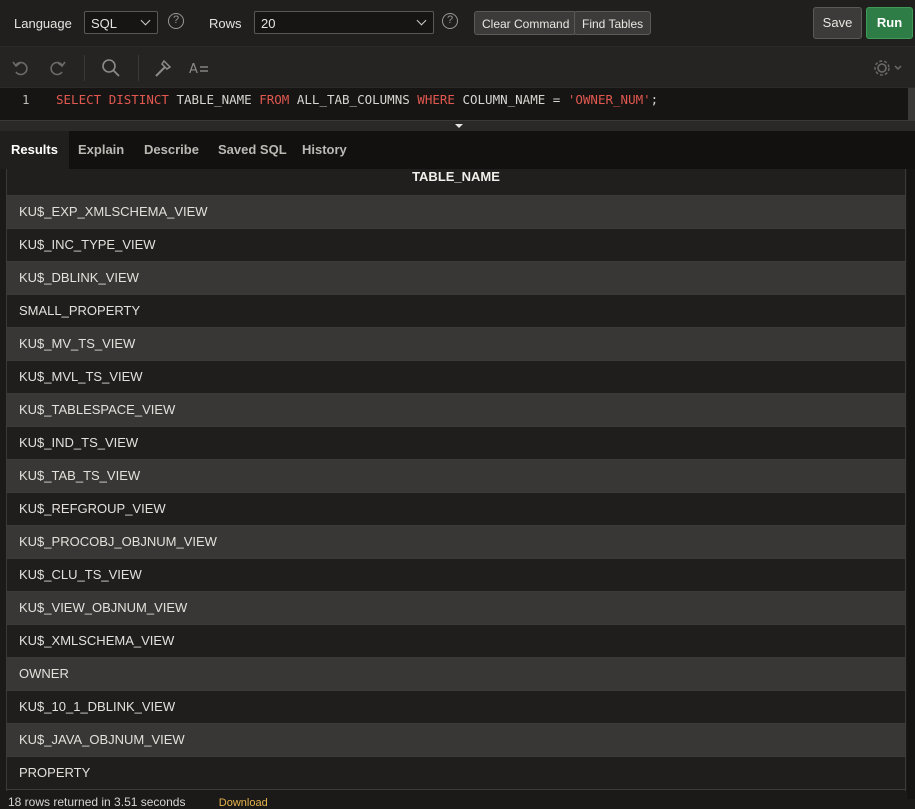 This screenshot has height=809, width=915. I want to click on table-row: KU$_CLU_TS_VIEW, so click(456, 575).